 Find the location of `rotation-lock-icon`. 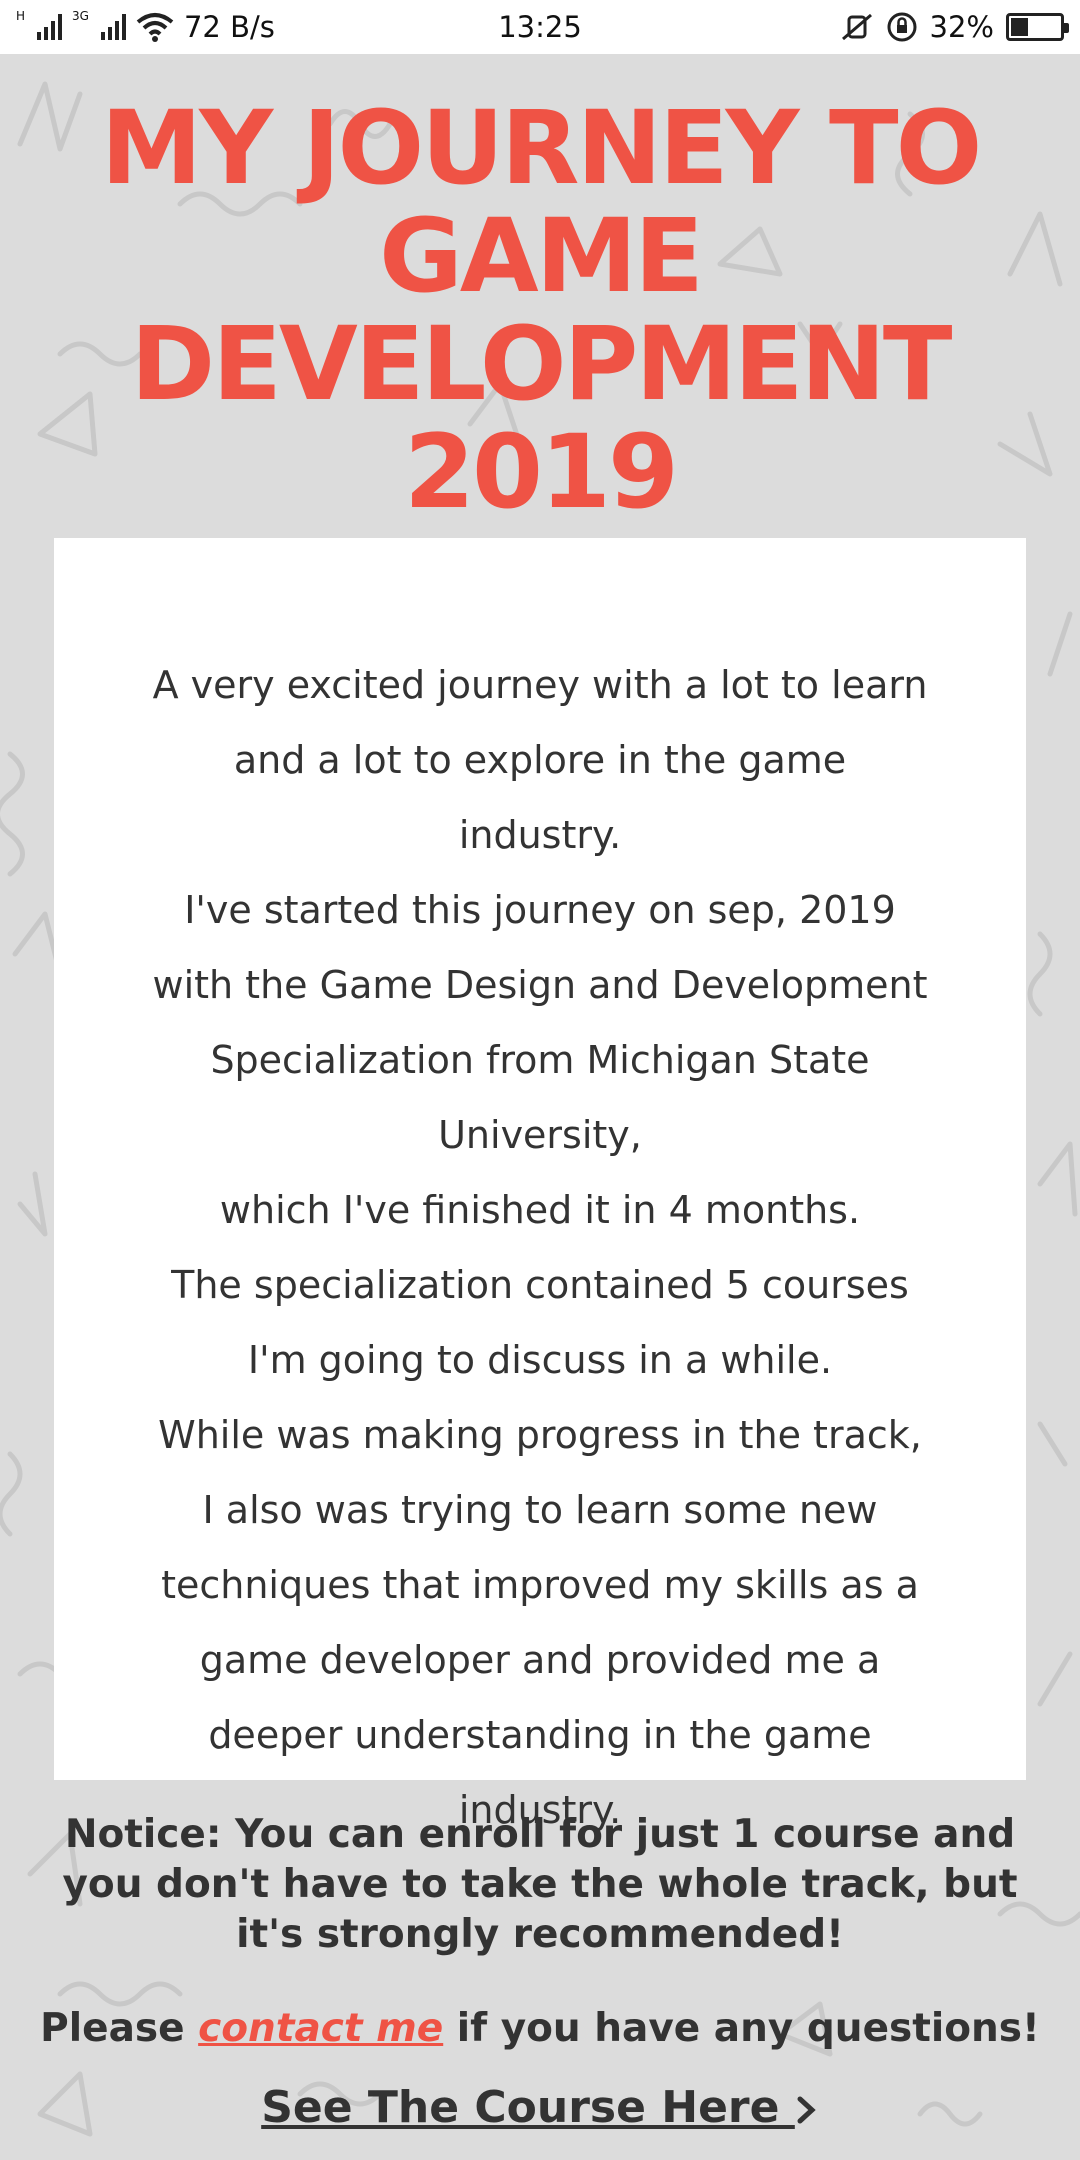

rotation-lock-icon is located at coordinates (902, 27).